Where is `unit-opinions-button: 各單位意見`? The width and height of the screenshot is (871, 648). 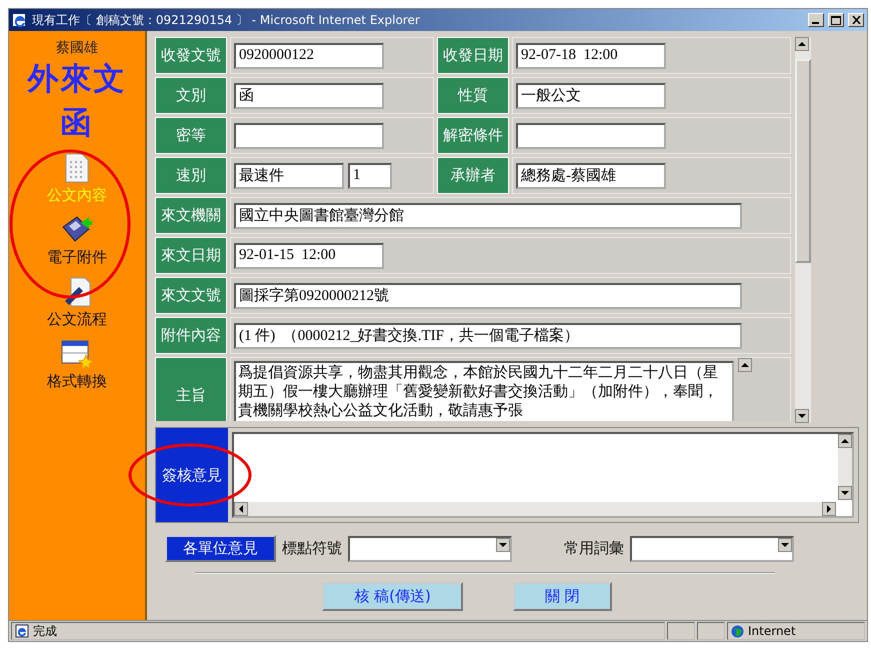 unit-opinions-button: 各單位意見 is located at coordinates (220, 548).